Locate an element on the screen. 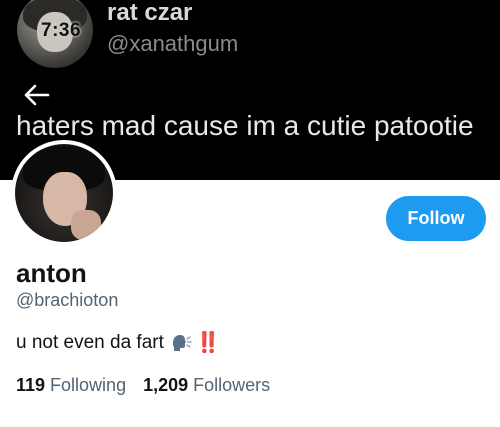  follow-stats: 119 Following 1,209 Followers is located at coordinates (143, 385).